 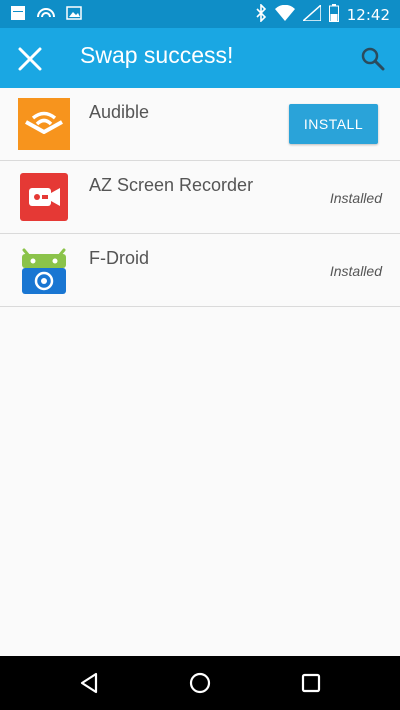 I want to click on page-title: Swap success!, so click(x=157, y=55).